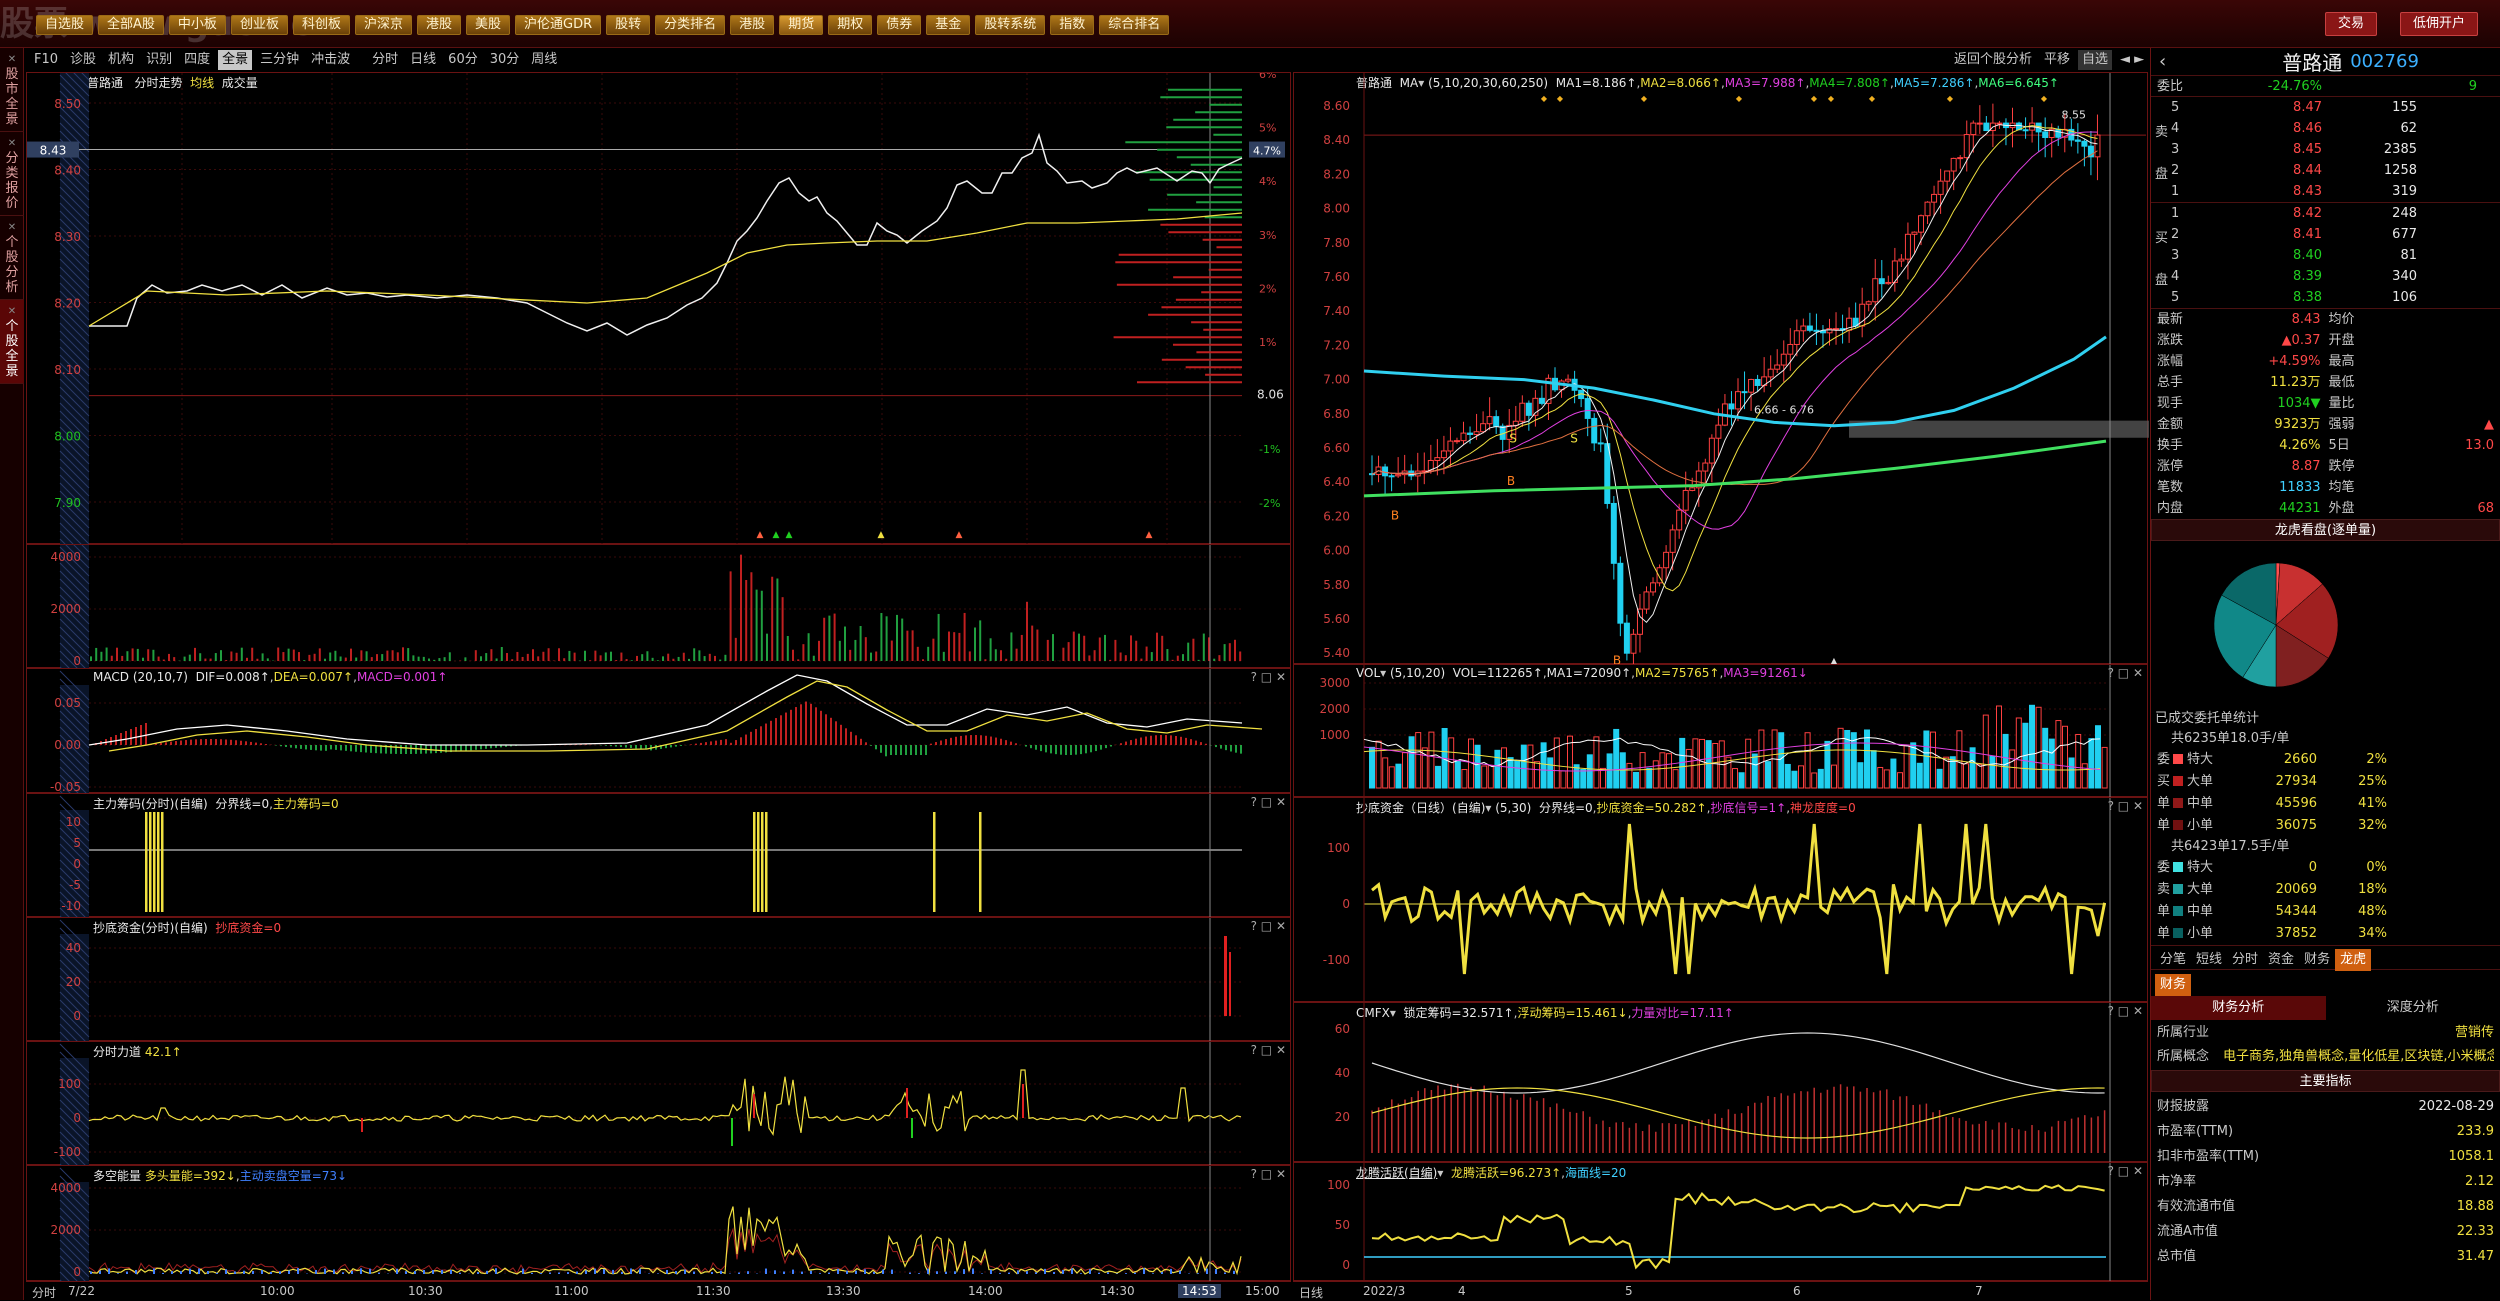 The width and height of the screenshot is (2500, 1301). I want to click on toolbar-item: 美股, so click(488, 25).